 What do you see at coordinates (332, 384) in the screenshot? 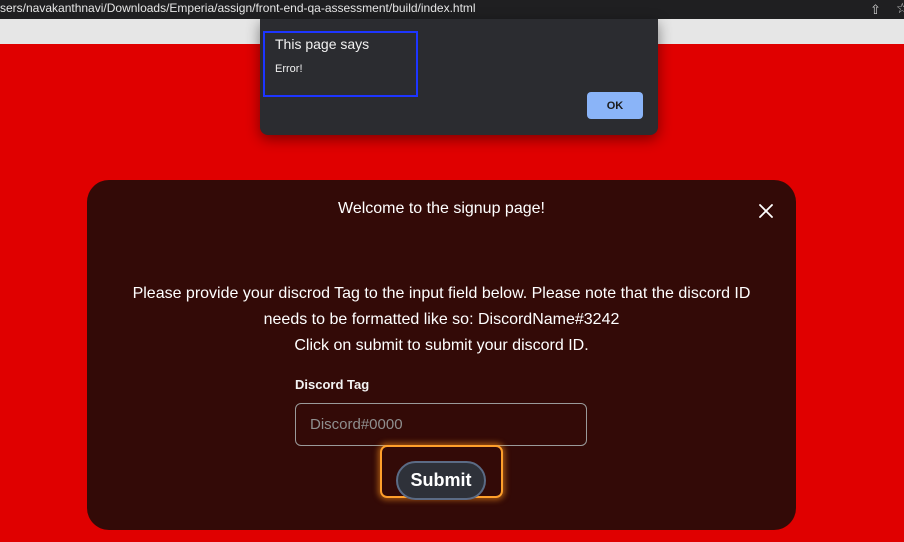
I see `discord-tag-label: Discord Tag` at bounding box center [332, 384].